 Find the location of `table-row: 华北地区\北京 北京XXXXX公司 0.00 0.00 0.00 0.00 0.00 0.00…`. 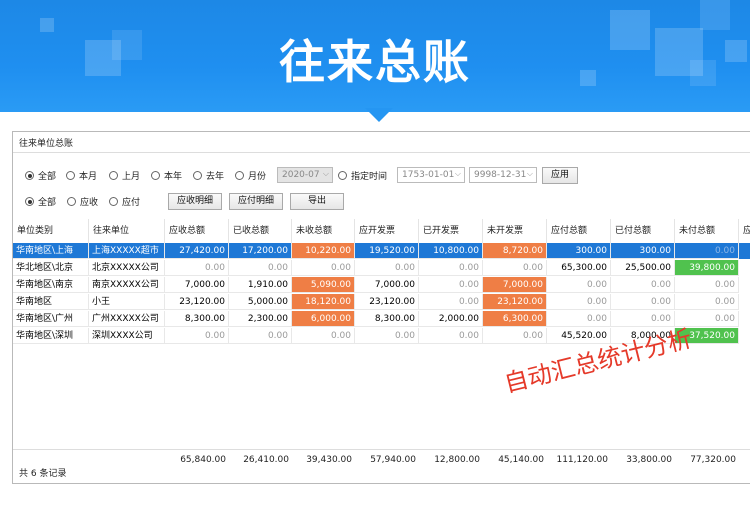

table-row: 华北地区\北京 北京XXXXX公司 0.00 0.00 0.00 0.00 0.00 0.00… is located at coordinates (381, 268).